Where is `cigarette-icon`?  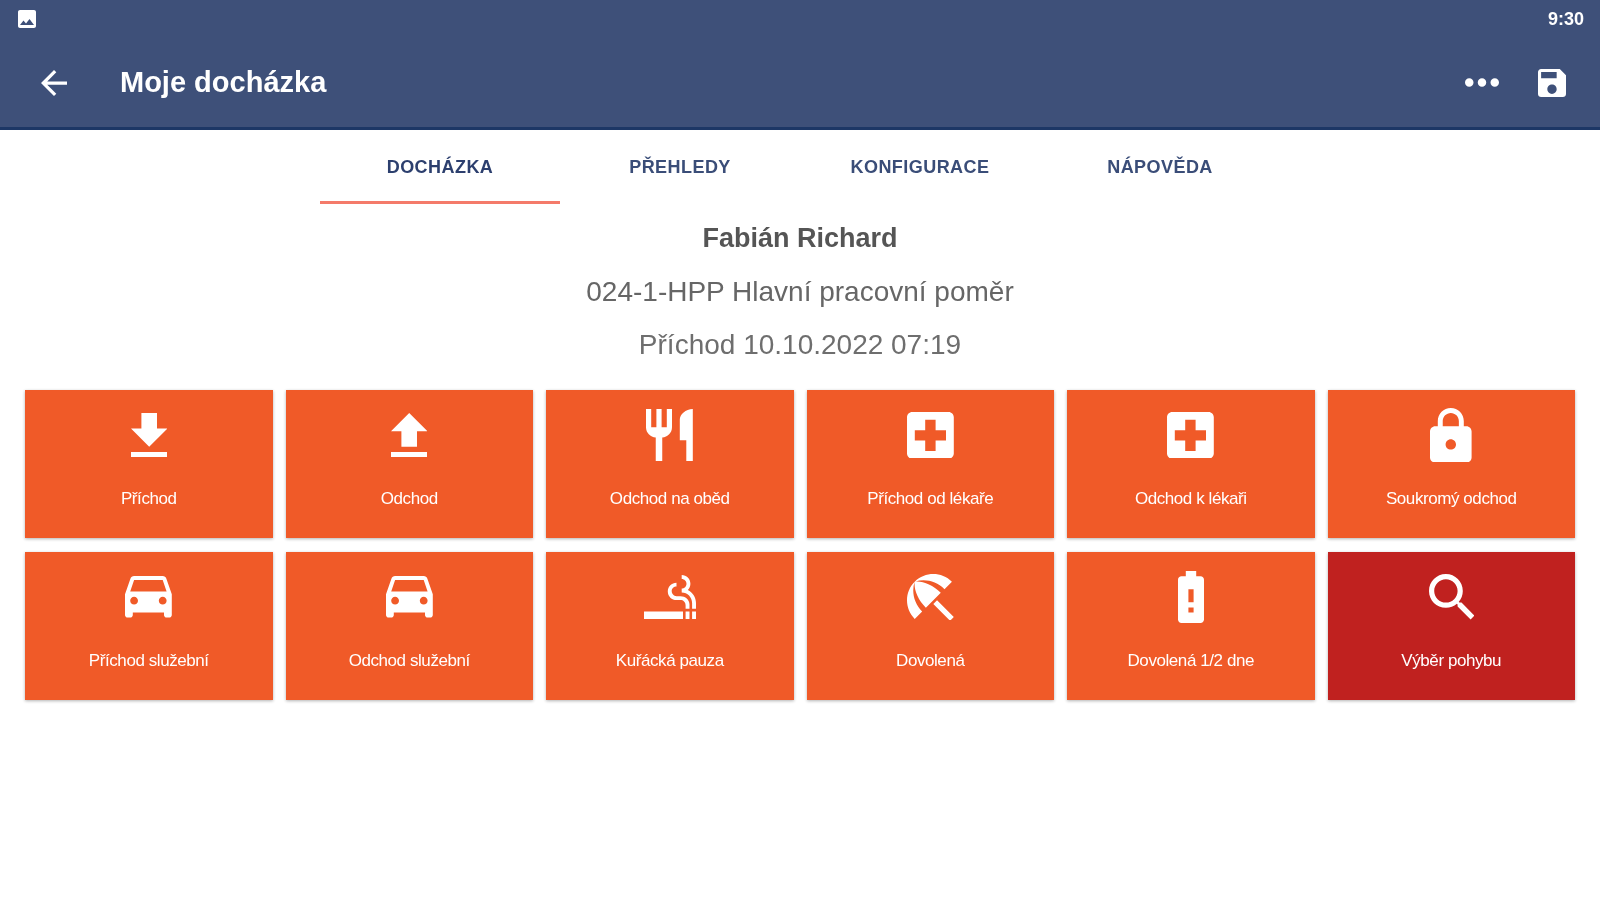
cigarette-icon is located at coordinates (669, 597).